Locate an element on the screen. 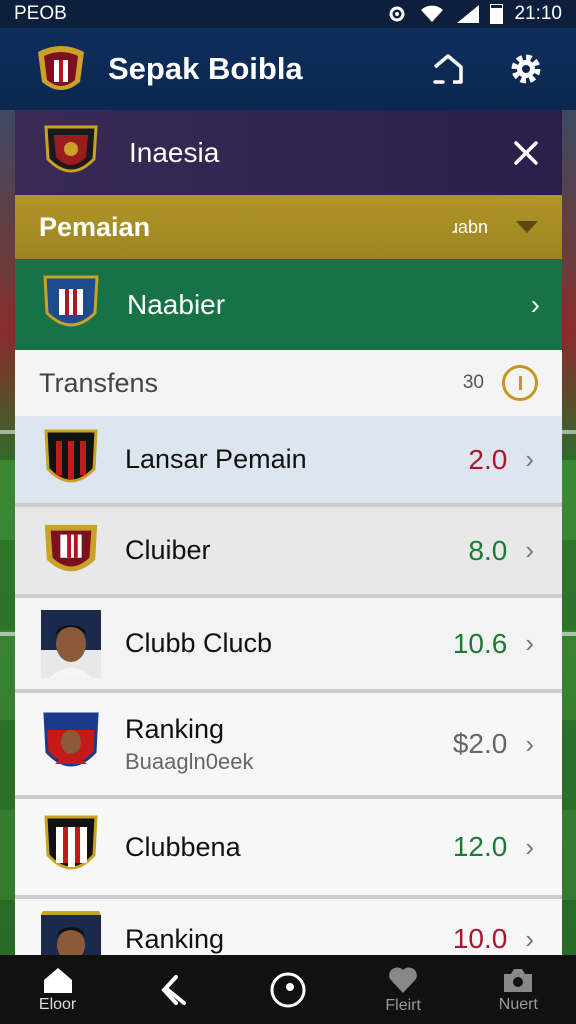  nav-record is located at coordinates (288, 989).